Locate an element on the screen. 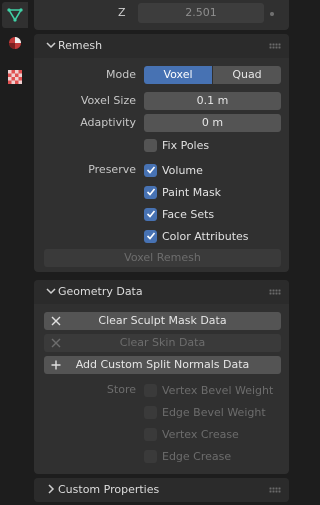 The image size is (320, 505). checker-texture-icon is located at coordinates (15, 77).